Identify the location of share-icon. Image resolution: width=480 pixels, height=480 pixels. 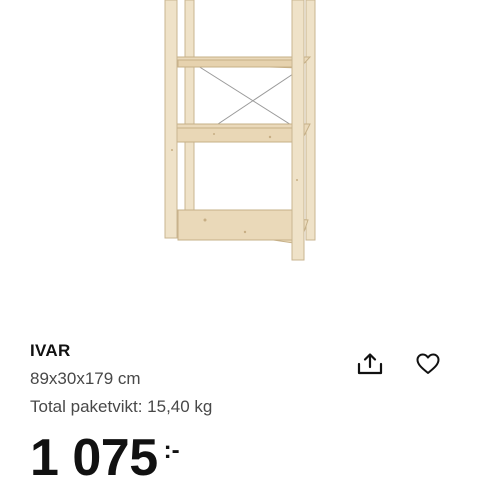
(370, 364).